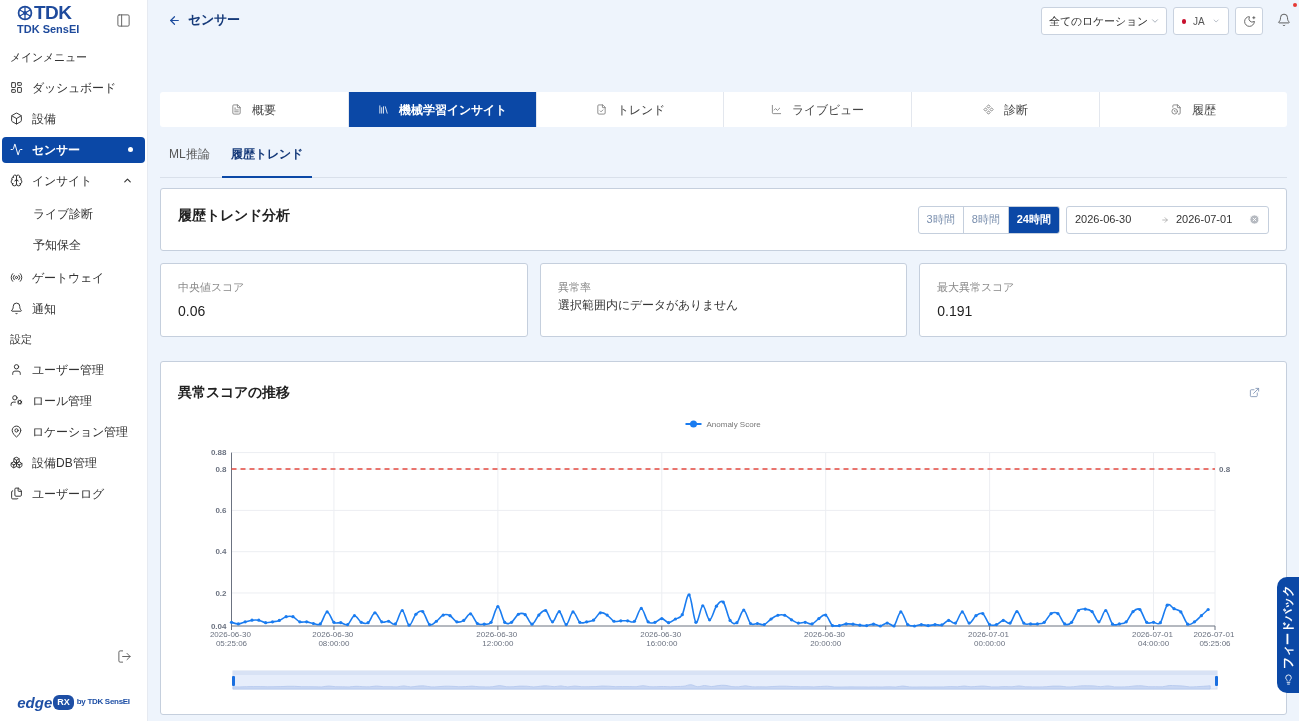 The height and width of the screenshot is (721, 1299). What do you see at coordinates (16, 180) in the screenshot?
I see `brain-icon` at bounding box center [16, 180].